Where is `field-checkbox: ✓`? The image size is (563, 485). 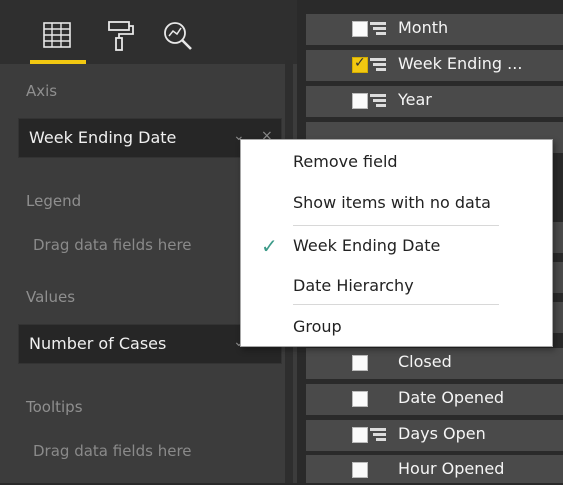
field-checkbox: ✓ is located at coordinates (360, 64).